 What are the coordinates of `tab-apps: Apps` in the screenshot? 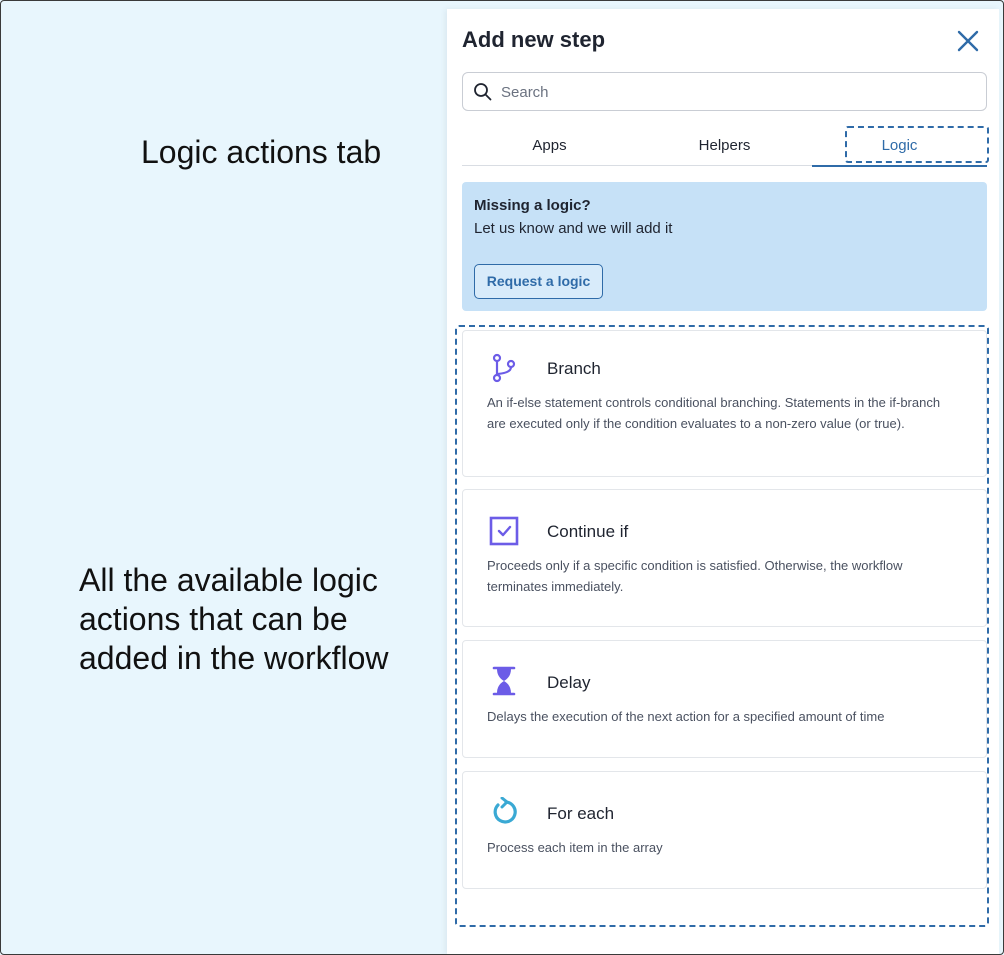 It's located at (549, 146).